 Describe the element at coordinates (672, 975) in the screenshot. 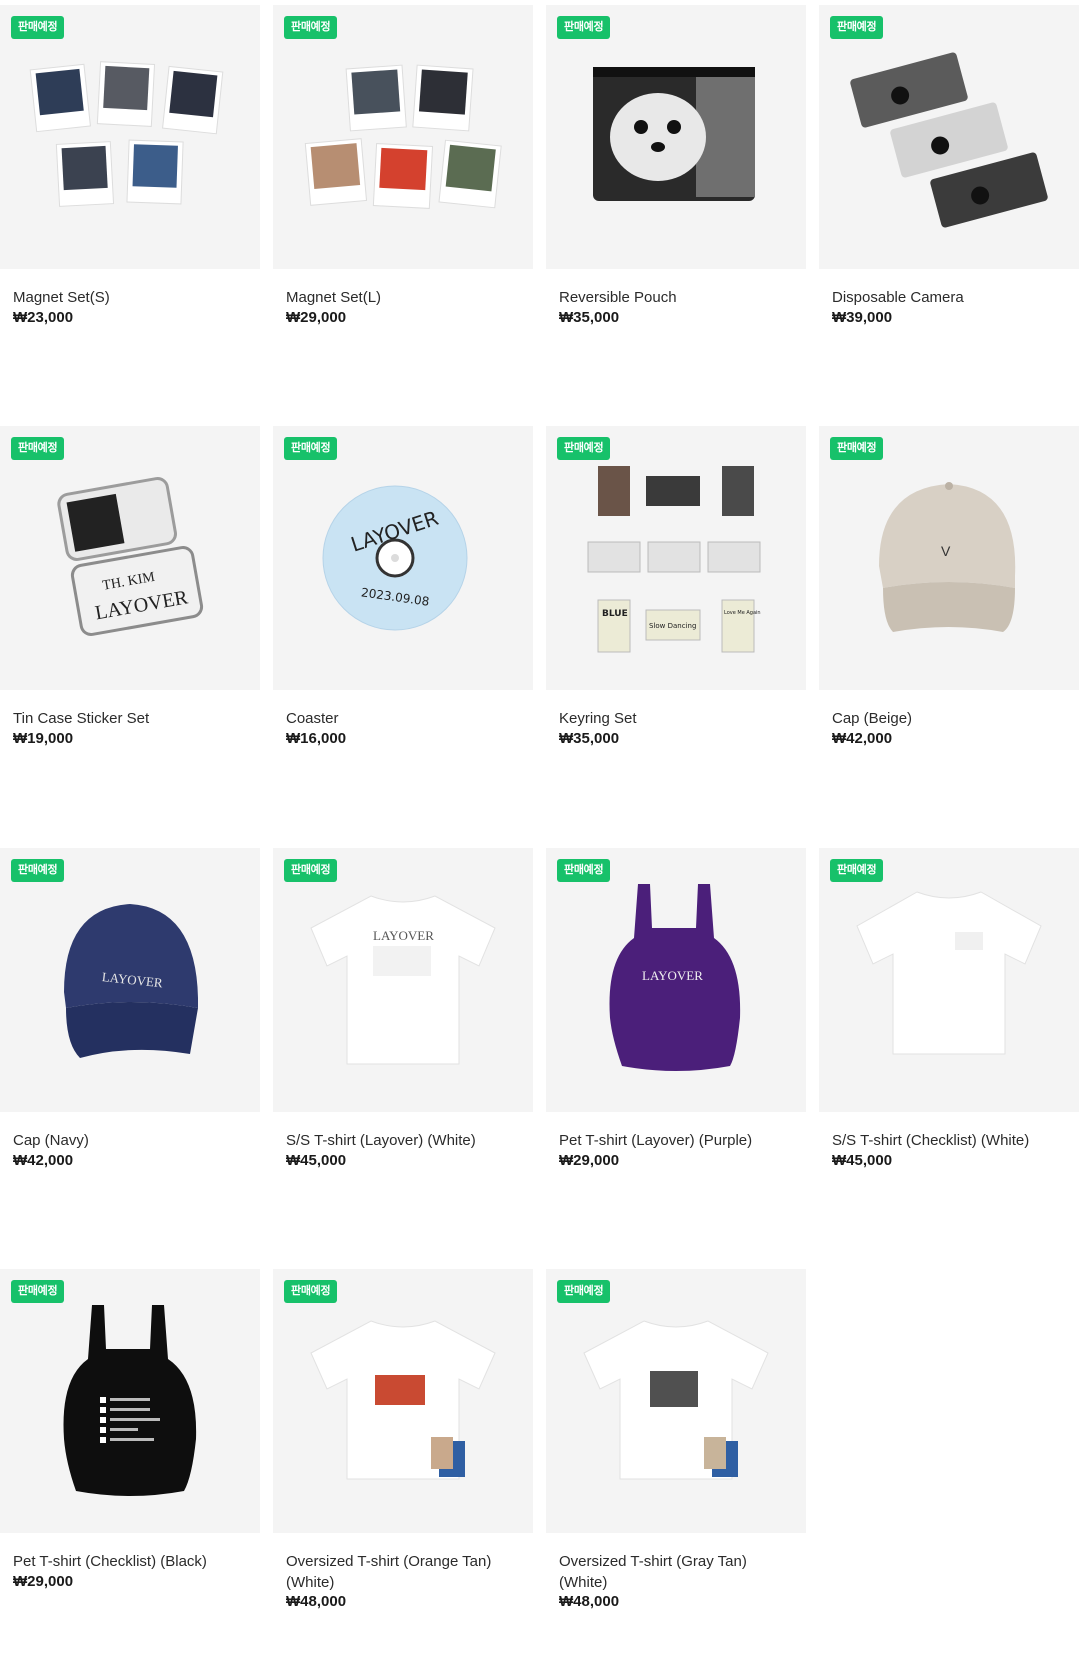

I see `pet-tshirt-layover-text: LAYOVER` at that location.